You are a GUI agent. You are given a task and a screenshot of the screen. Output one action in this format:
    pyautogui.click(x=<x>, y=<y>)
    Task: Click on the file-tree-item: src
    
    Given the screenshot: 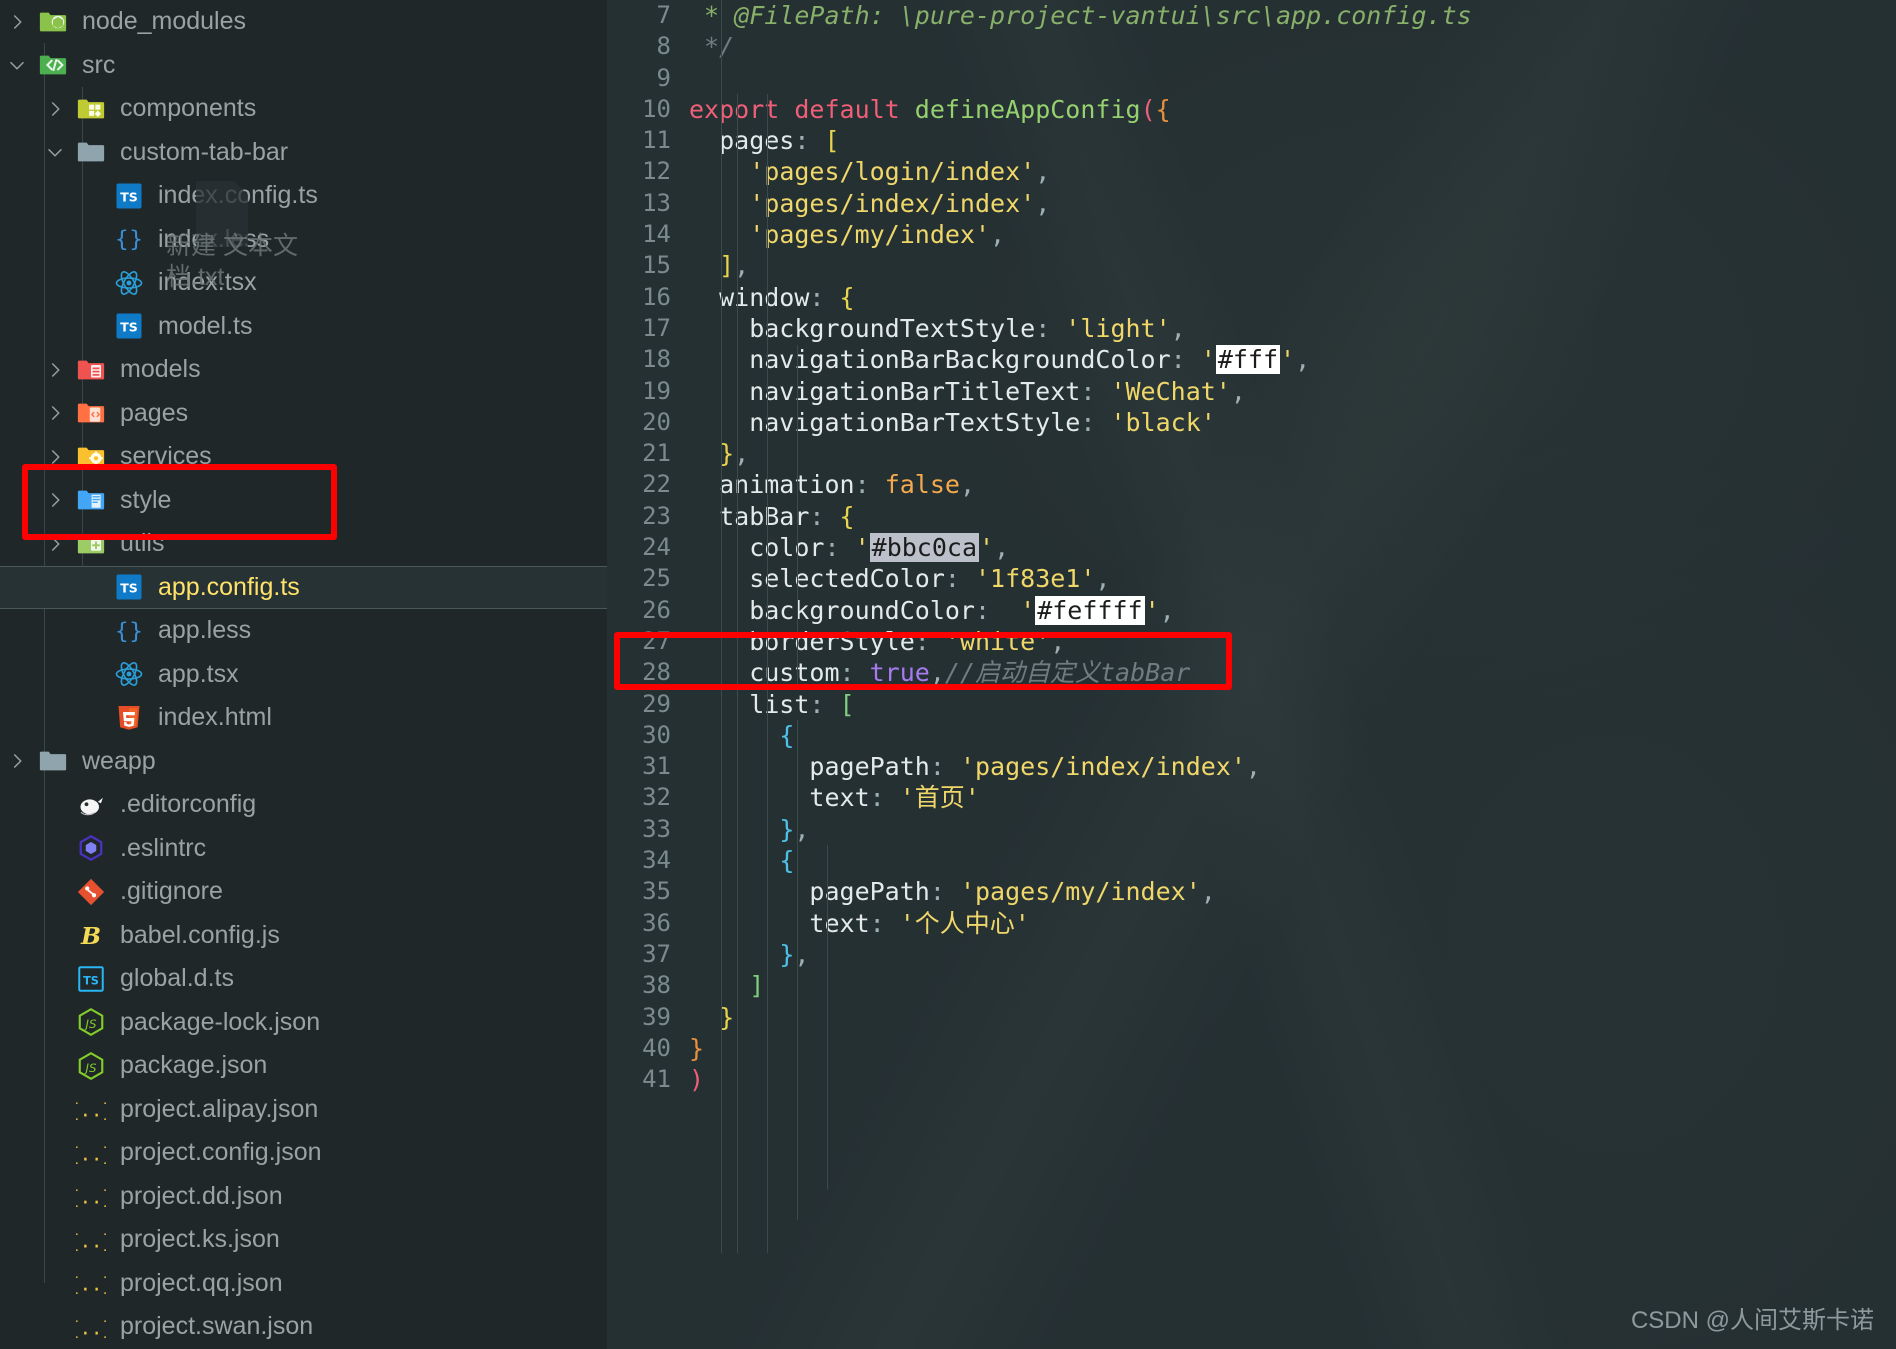 What is the action you would take?
    pyautogui.click(x=303, y=66)
    